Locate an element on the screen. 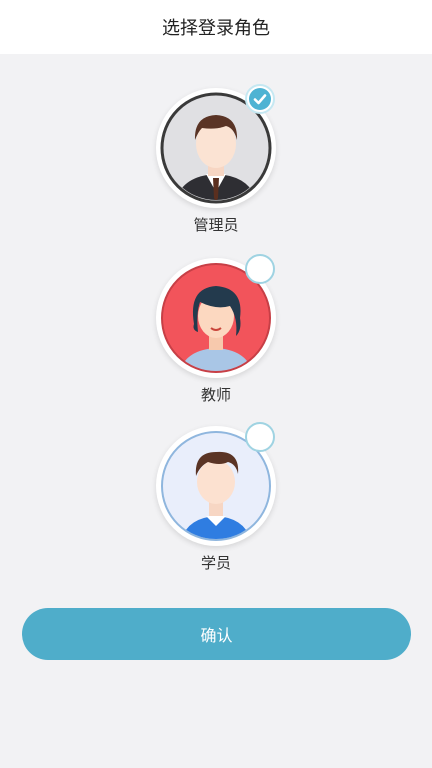 Image resolution: width=432 pixels, height=768 pixels. role-student-checkbox is located at coordinates (260, 437).